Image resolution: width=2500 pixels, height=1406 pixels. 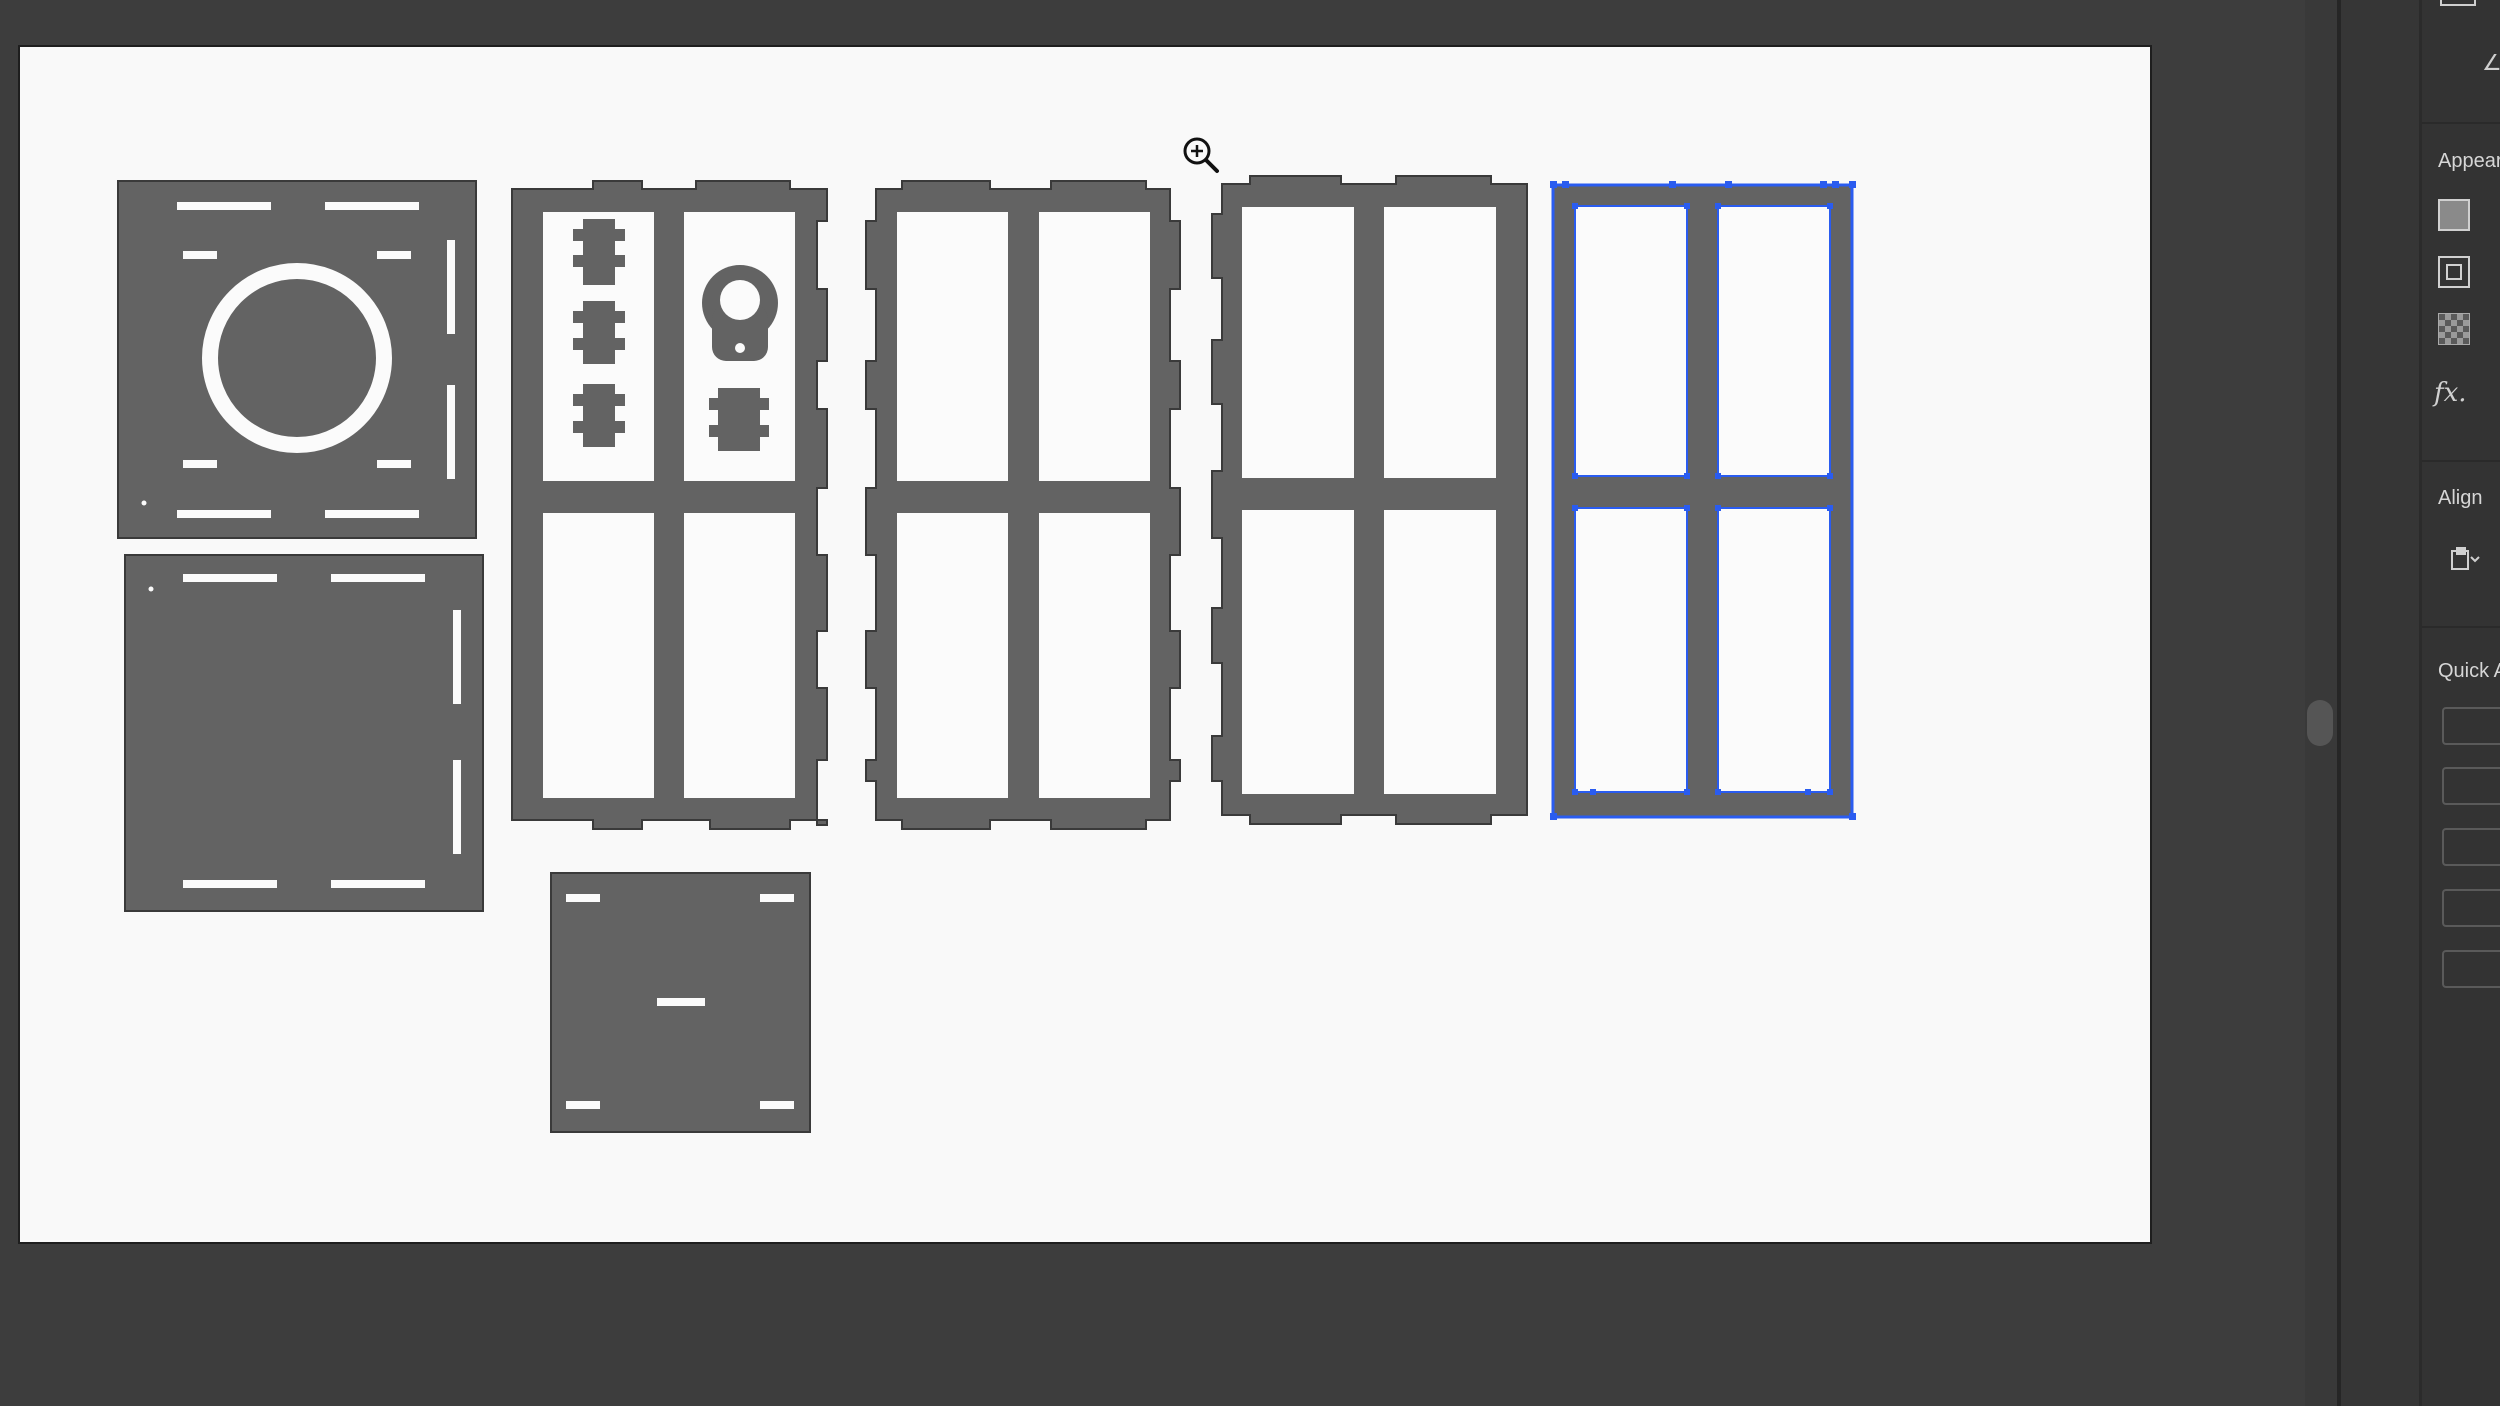 I want to click on scrollbar-thumb, so click(x=2320, y=723).